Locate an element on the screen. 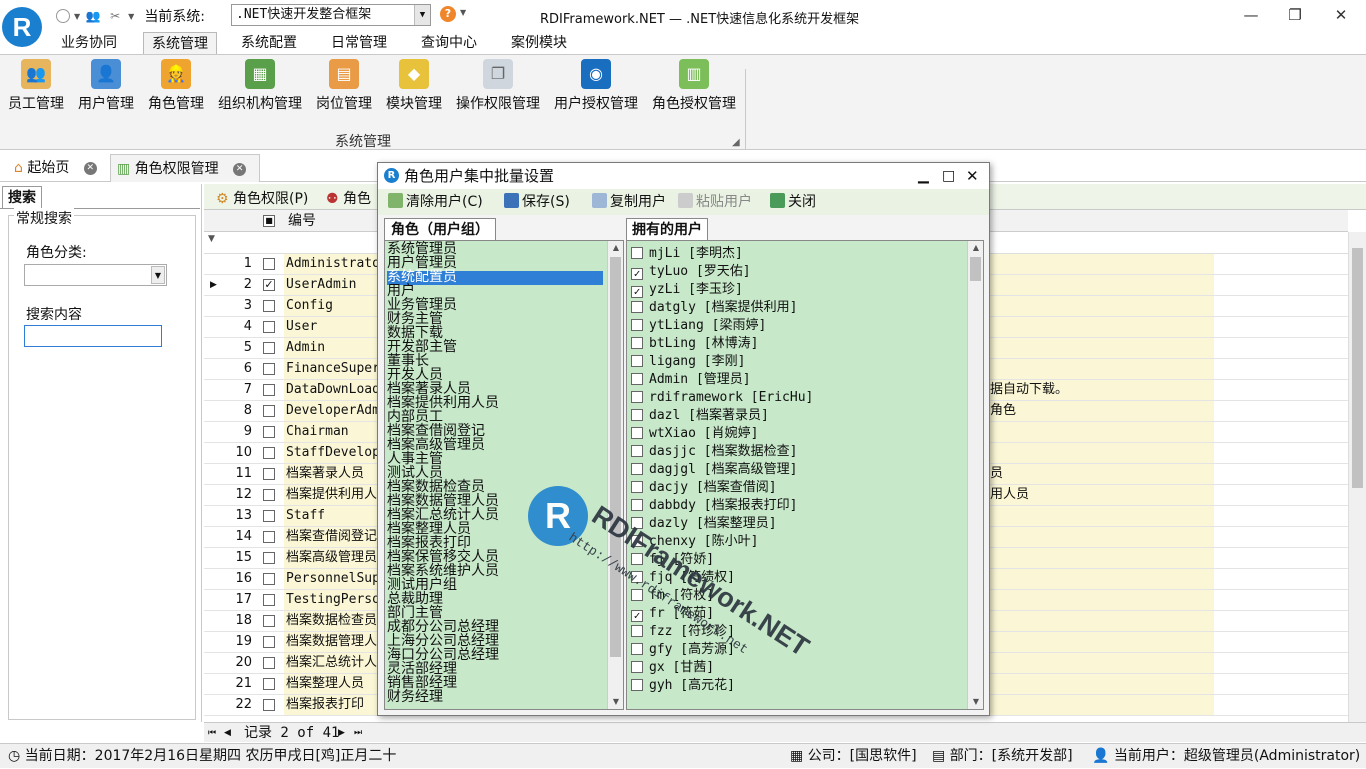 This screenshot has height=769, width=1366. category-select: ▼ is located at coordinates (95, 275).